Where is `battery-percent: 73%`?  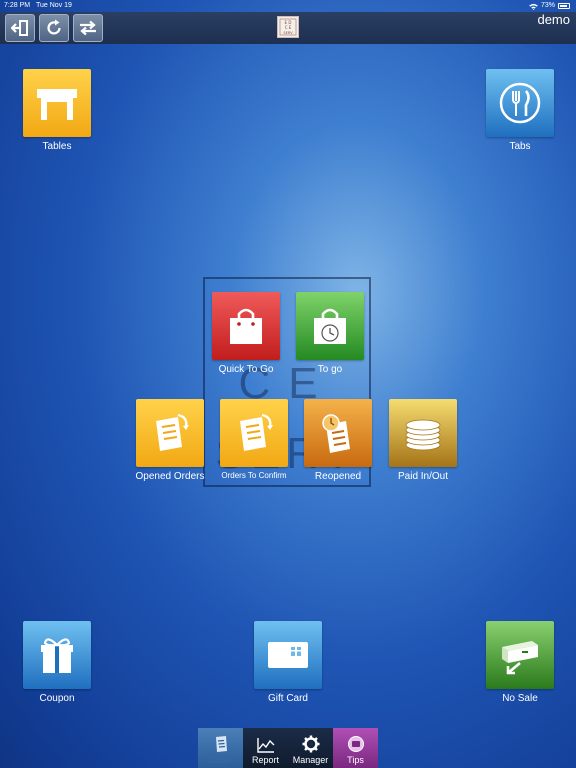
battery-percent: 73% is located at coordinates (547, 5).